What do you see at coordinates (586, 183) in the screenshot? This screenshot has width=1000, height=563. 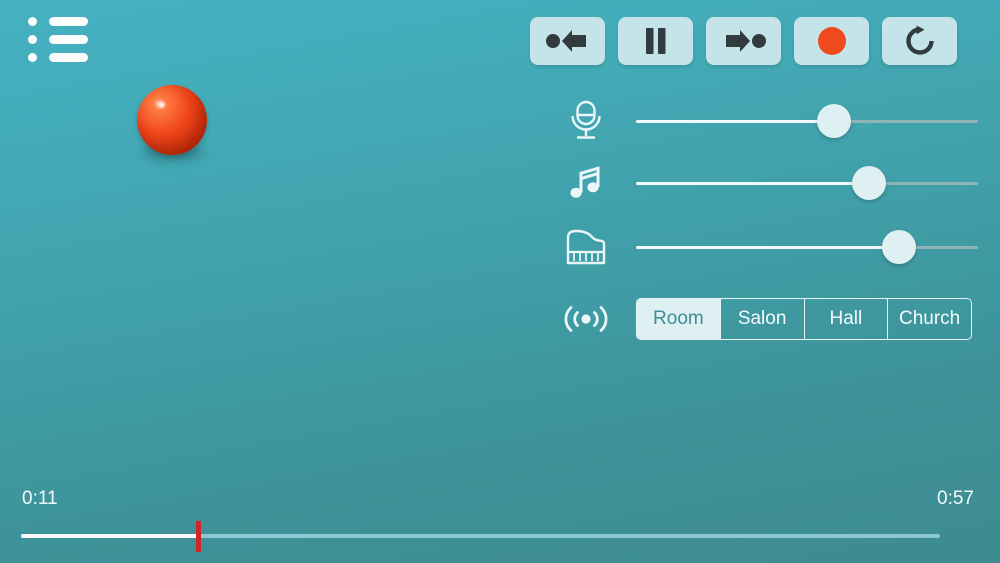 I see `music-note-icon` at bounding box center [586, 183].